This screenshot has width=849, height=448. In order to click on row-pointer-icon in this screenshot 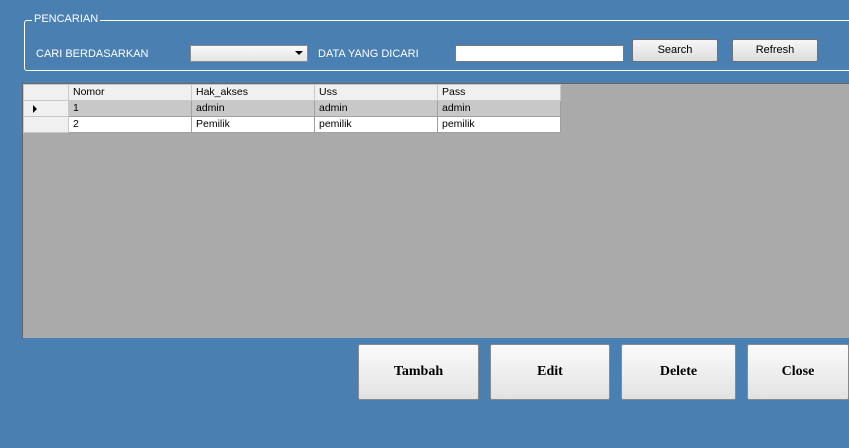, I will do `click(35, 109)`.